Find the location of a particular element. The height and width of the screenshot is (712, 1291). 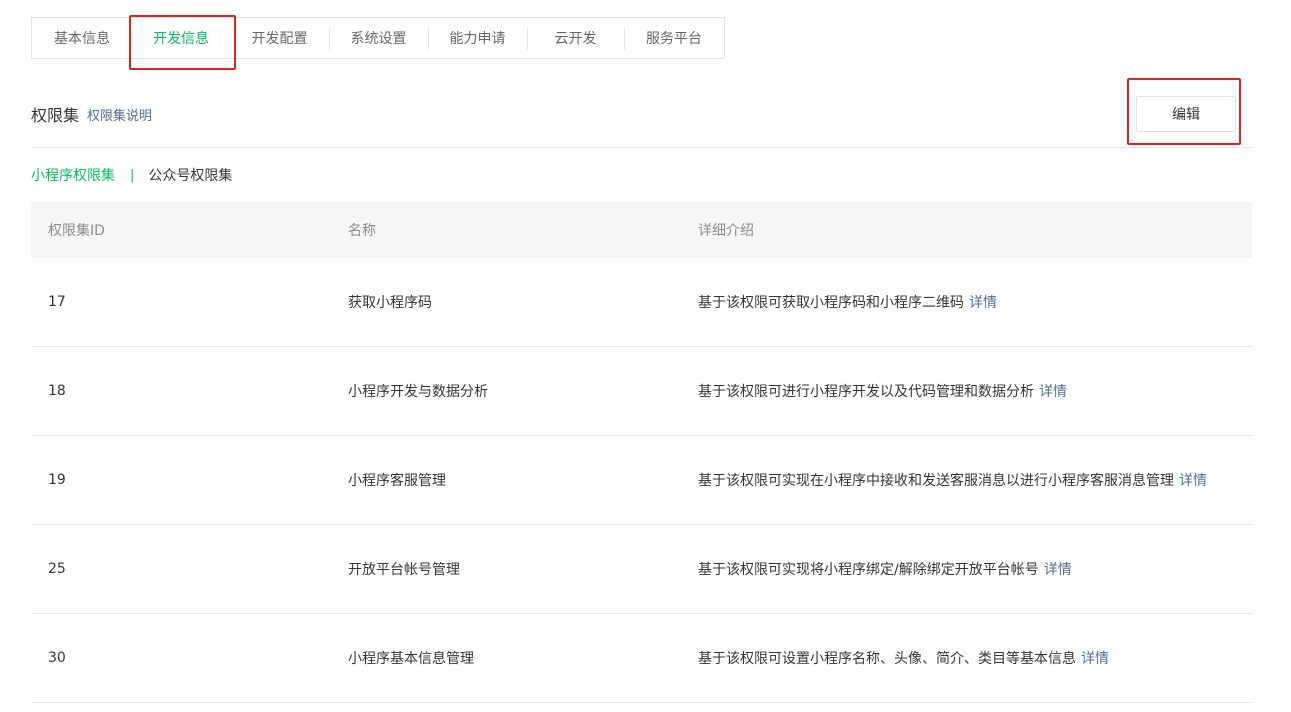

tab-dev-config: 开发配置 is located at coordinates (279, 38).